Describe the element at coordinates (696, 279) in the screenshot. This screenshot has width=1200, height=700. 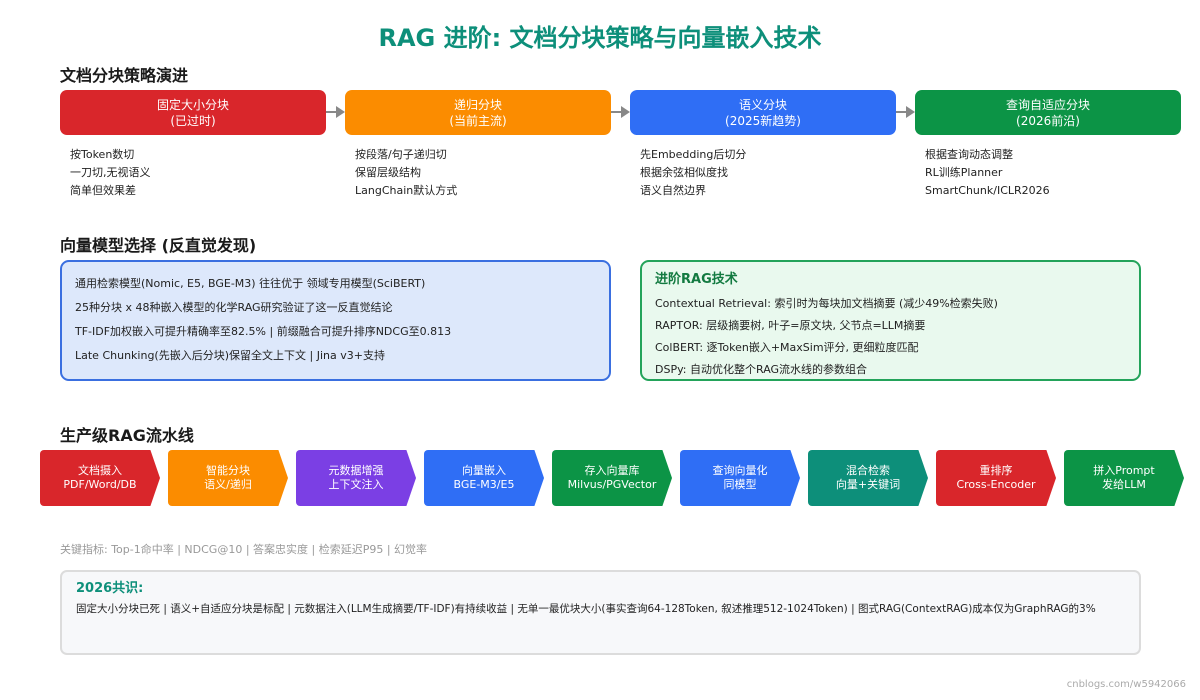
I see `panel-heading: 进阶RAG技术` at that location.